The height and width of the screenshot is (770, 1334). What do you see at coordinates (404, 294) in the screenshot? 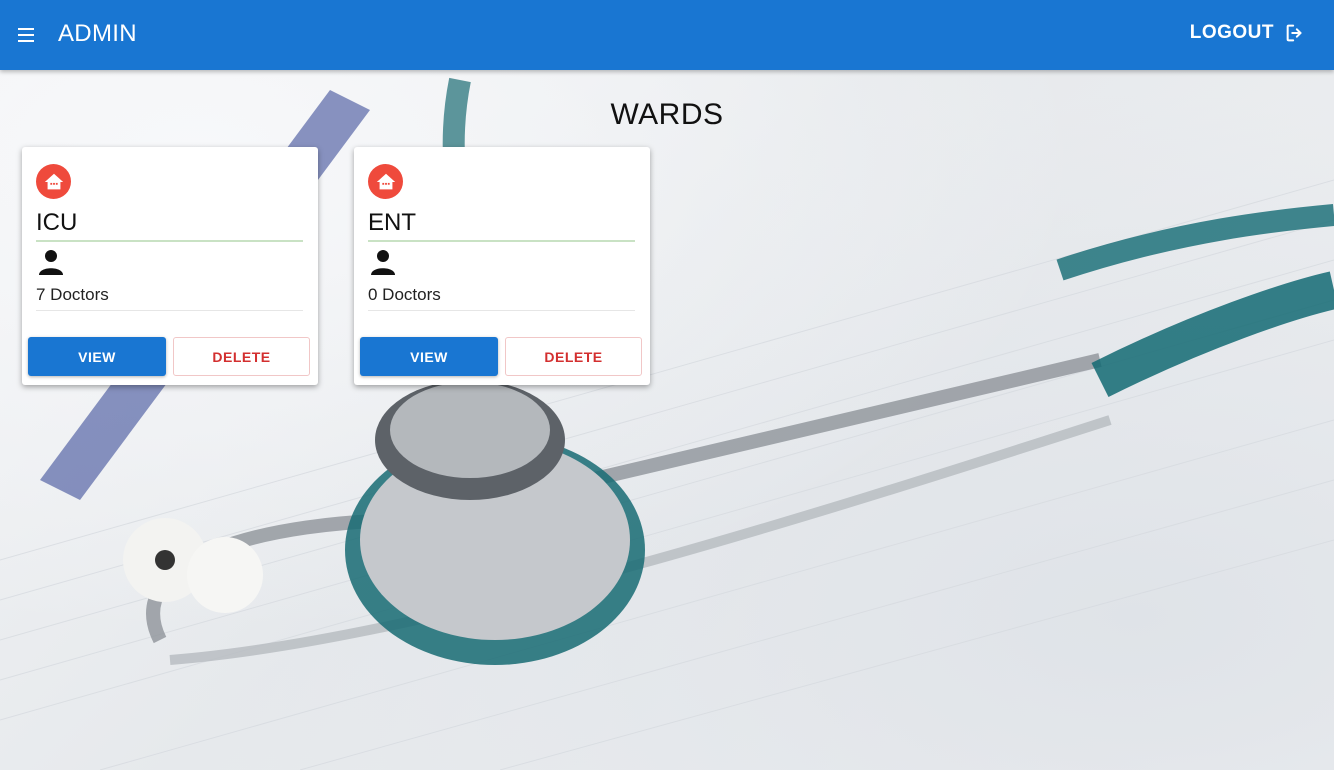
I see `doctor-count: 0 Doctors` at bounding box center [404, 294].